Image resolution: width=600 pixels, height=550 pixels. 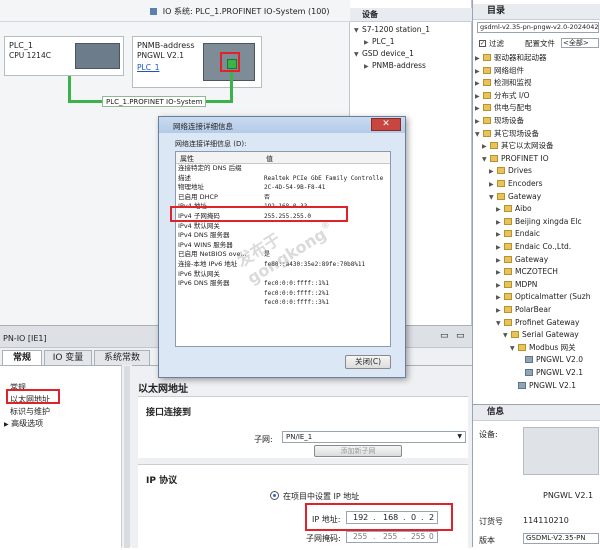 I want to click on catalog-item: ▶ Endaic, so click(x=518, y=234).